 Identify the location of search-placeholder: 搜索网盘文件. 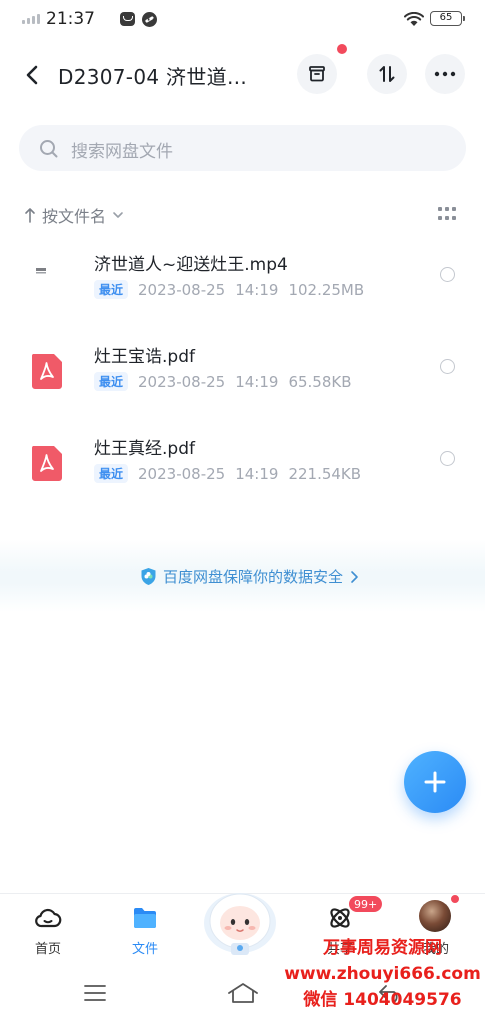
(122, 152).